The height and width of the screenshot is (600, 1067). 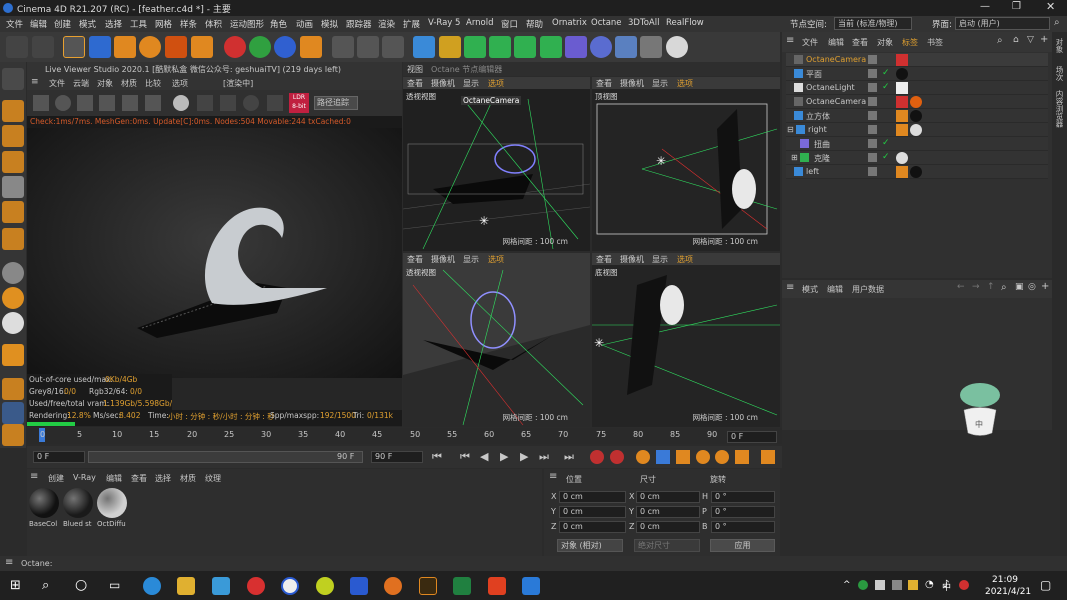 What do you see at coordinates (742, 457) in the screenshot?
I see `key-pla-icon` at bounding box center [742, 457].